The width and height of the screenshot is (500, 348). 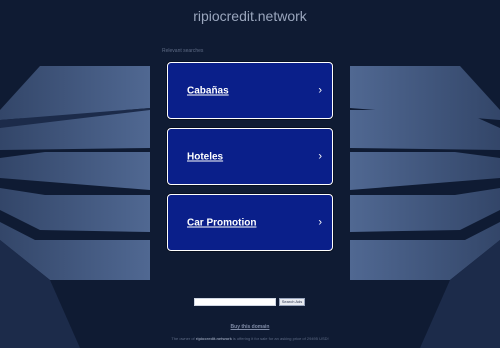 I want to click on buy-domain-link: Buy this domain, so click(x=250, y=327).